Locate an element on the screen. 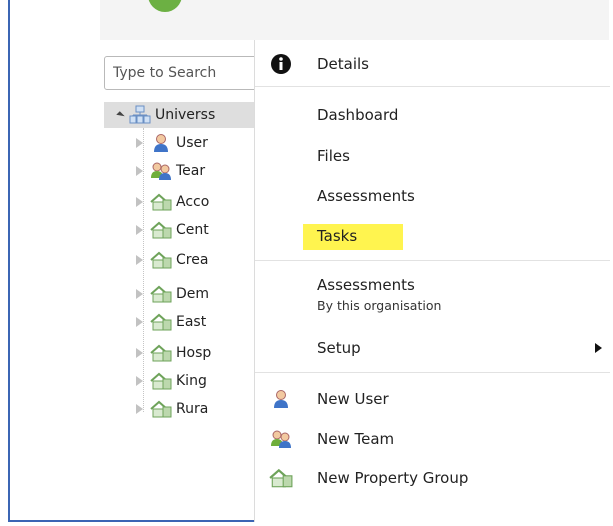 The height and width of the screenshot is (526, 613). tree-item-property: Hosp is located at coordinates (173, 353).